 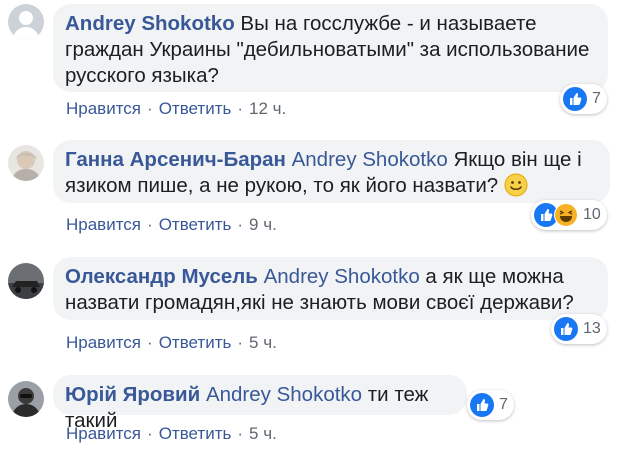 I want to click on comment-text: русского языка?, so click(x=142, y=75).